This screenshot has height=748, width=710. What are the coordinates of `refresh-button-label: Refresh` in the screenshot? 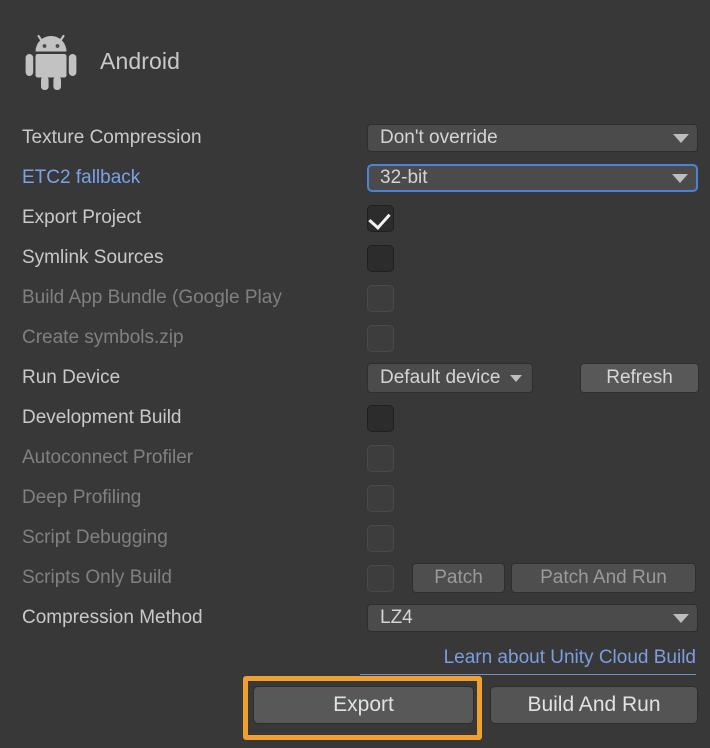 It's located at (639, 377).